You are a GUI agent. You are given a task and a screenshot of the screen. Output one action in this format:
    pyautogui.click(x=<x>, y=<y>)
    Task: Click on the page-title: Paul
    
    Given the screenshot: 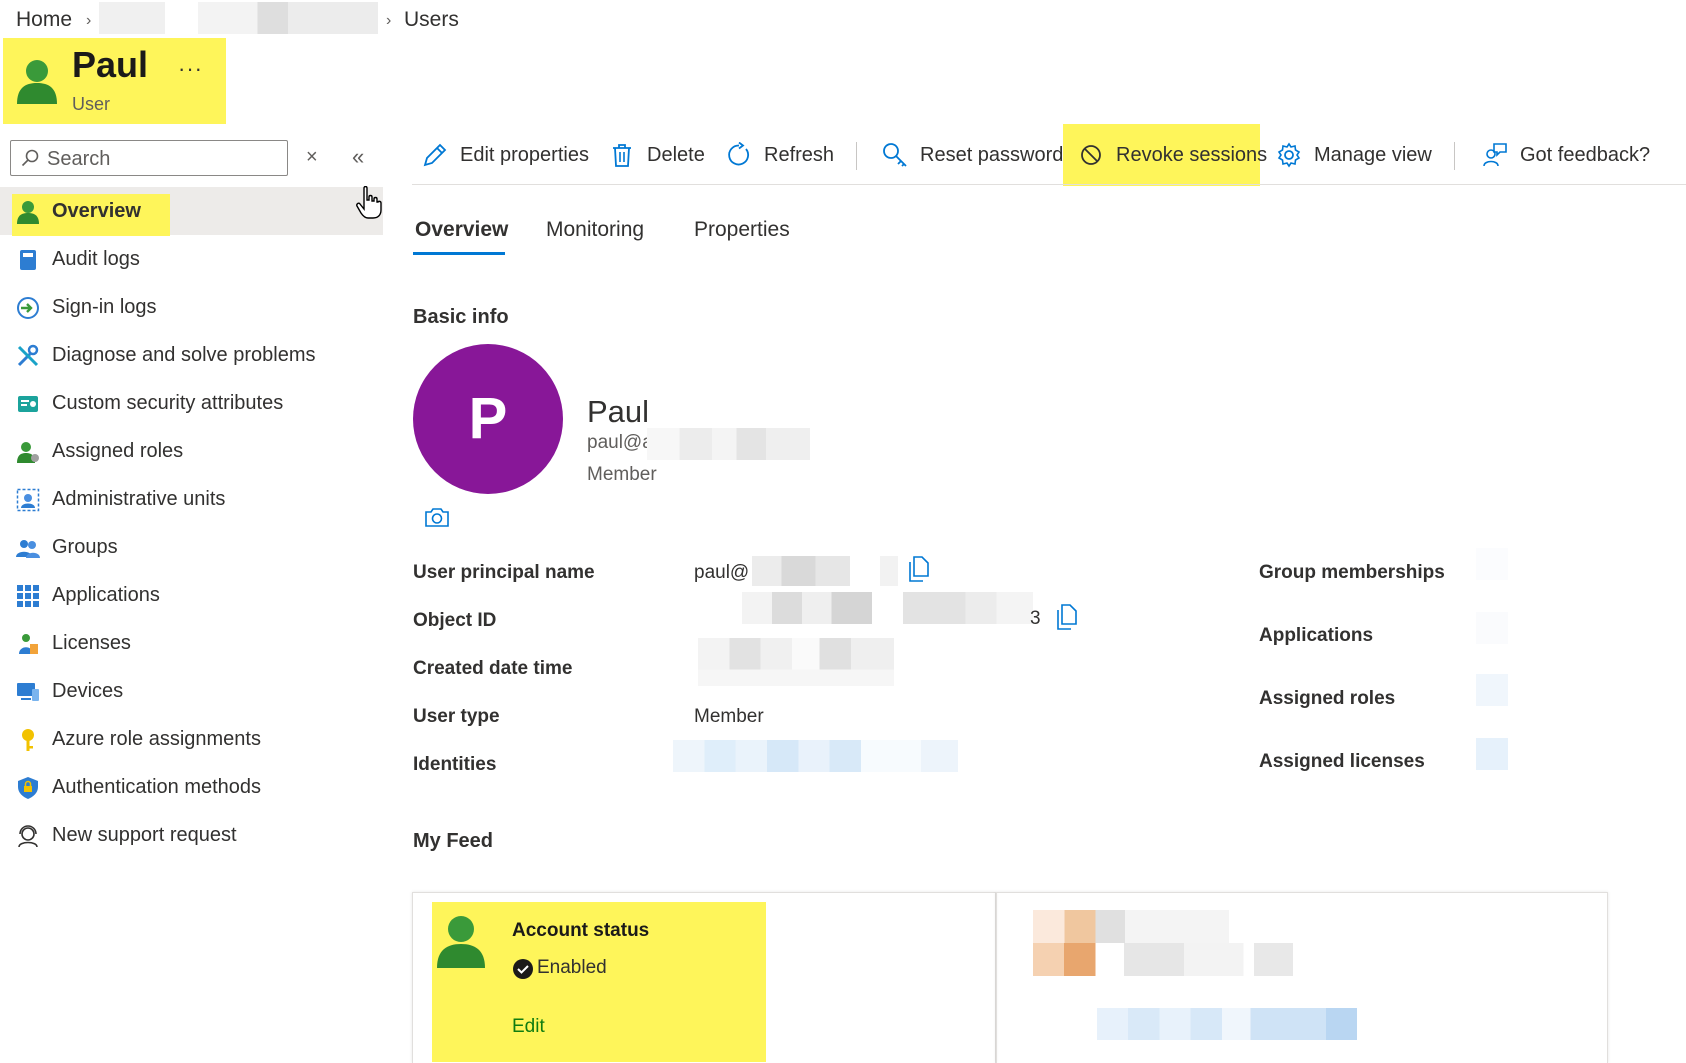 What is the action you would take?
    pyautogui.click(x=110, y=64)
    